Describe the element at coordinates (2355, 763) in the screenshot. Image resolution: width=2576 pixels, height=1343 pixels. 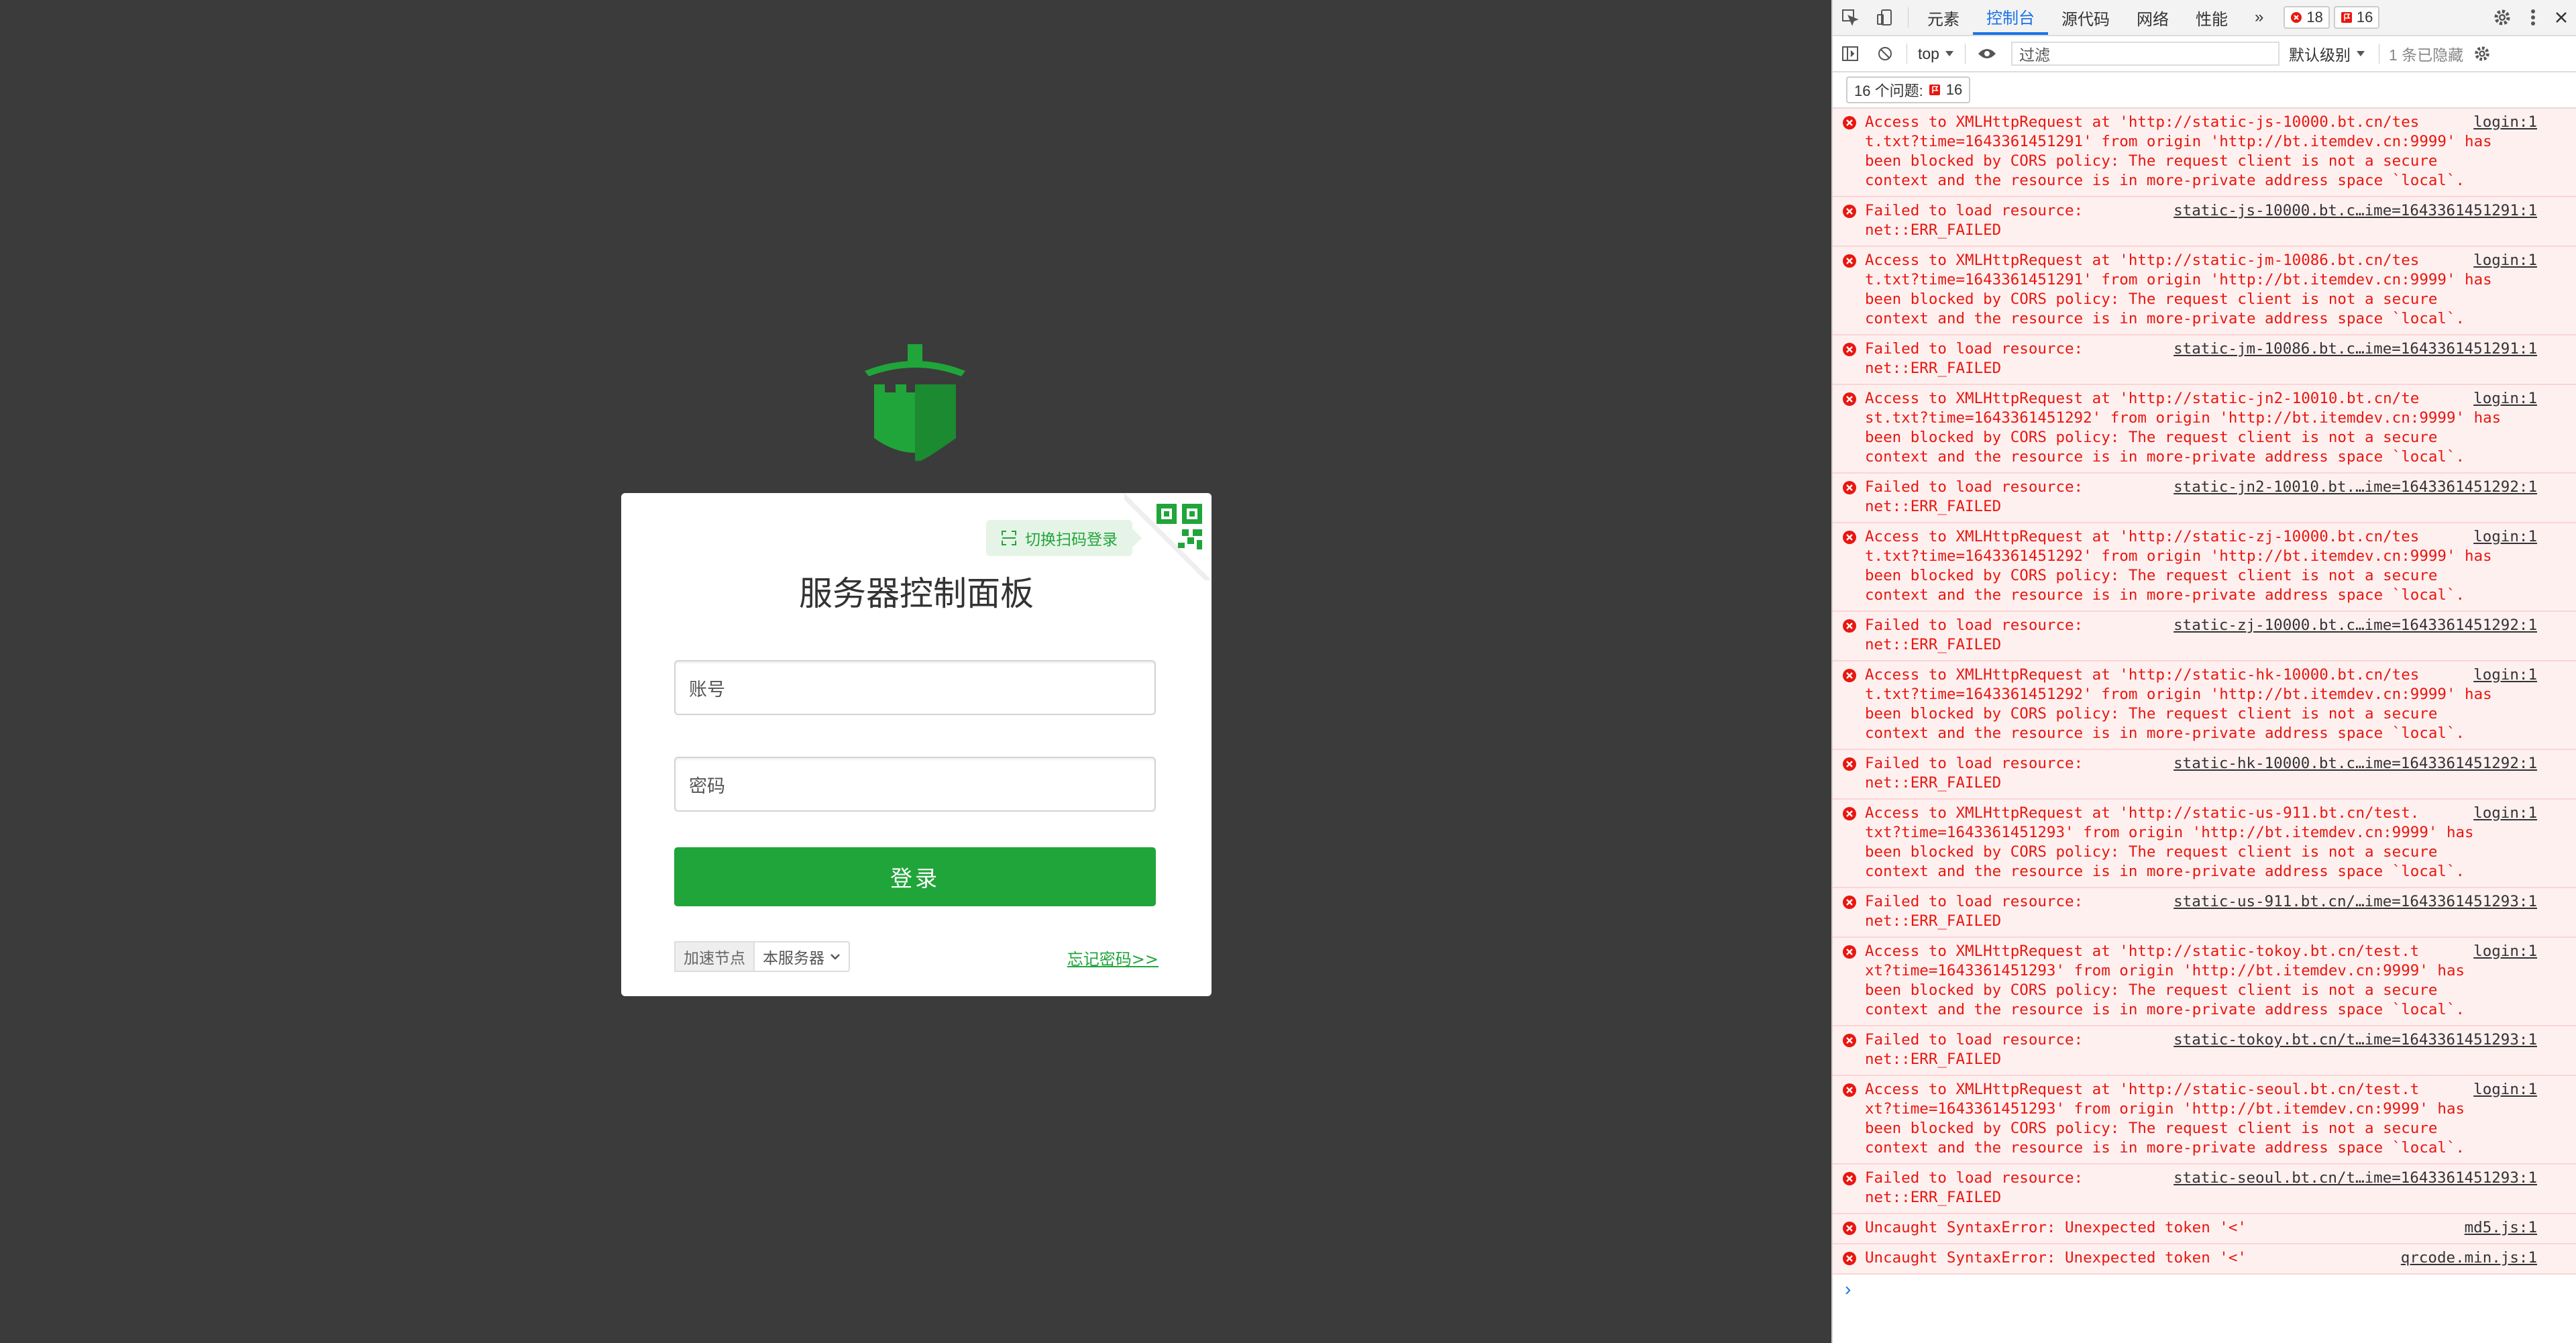
I see `message-source-link: static-hk-10000.bt.c…ime=1643361451292:1` at that location.